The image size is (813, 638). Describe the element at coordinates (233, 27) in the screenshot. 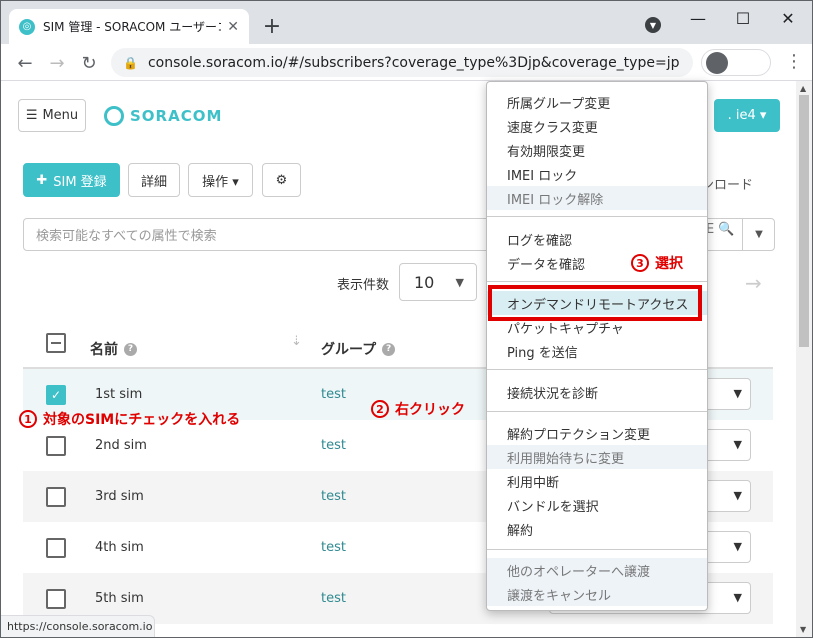

I see `tab-close-icon: ✕` at that location.